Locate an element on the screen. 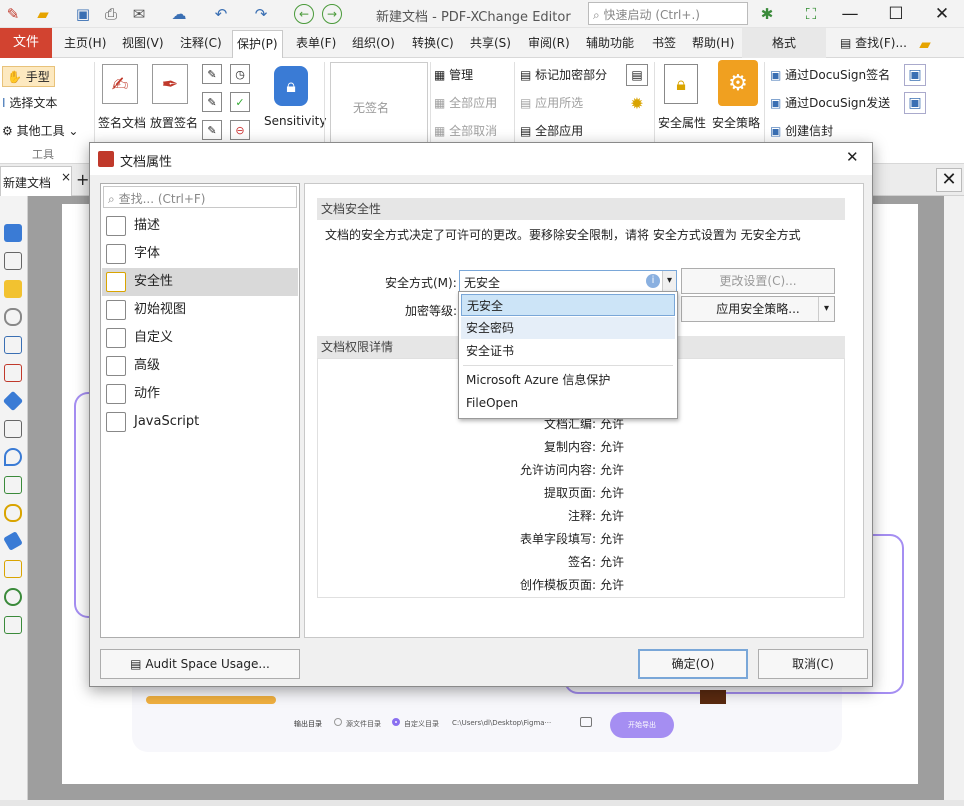 This screenshot has width=964, height=806. hand-tool-button: ✋ 手型 is located at coordinates (28, 76).